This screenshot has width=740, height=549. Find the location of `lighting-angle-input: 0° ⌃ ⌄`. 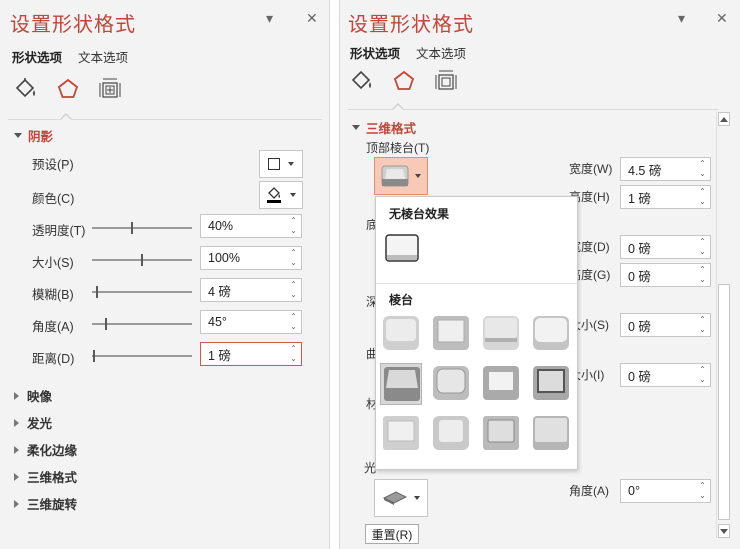

lighting-angle-input: 0° ⌃ ⌄ is located at coordinates (665, 491).